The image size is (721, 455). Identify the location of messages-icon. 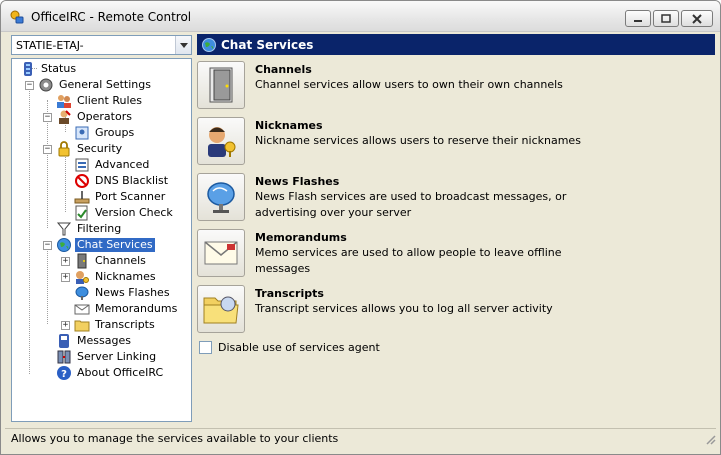
(64, 341).